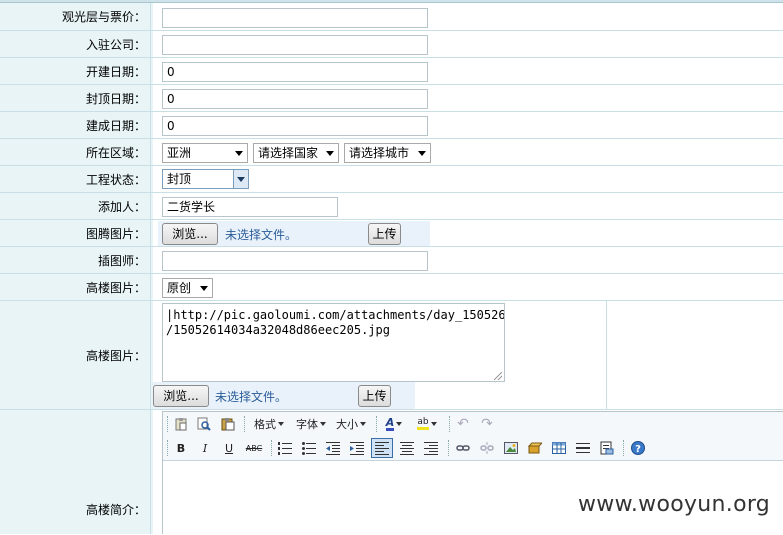  I want to click on image-icon, so click(511, 448).